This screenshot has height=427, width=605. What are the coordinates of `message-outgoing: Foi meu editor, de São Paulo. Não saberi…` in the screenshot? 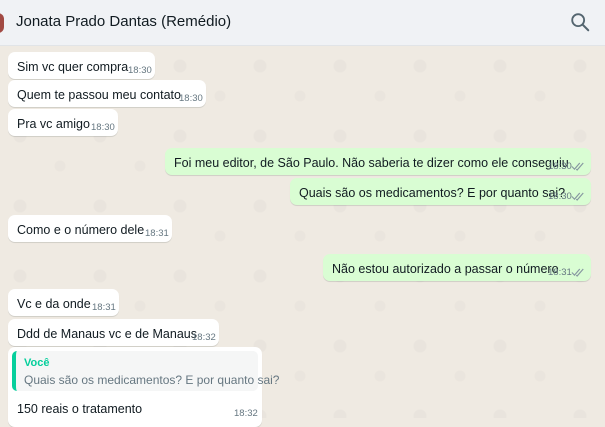 It's located at (378, 161).